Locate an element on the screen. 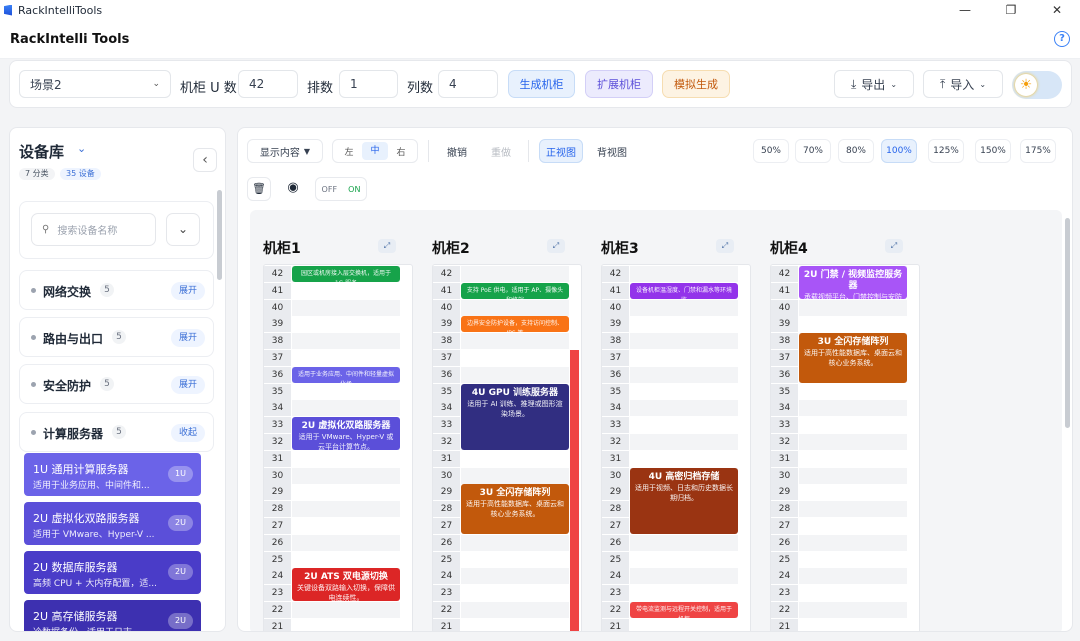  generate-rack-button: 生成机柜 is located at coordinates (541, 84).